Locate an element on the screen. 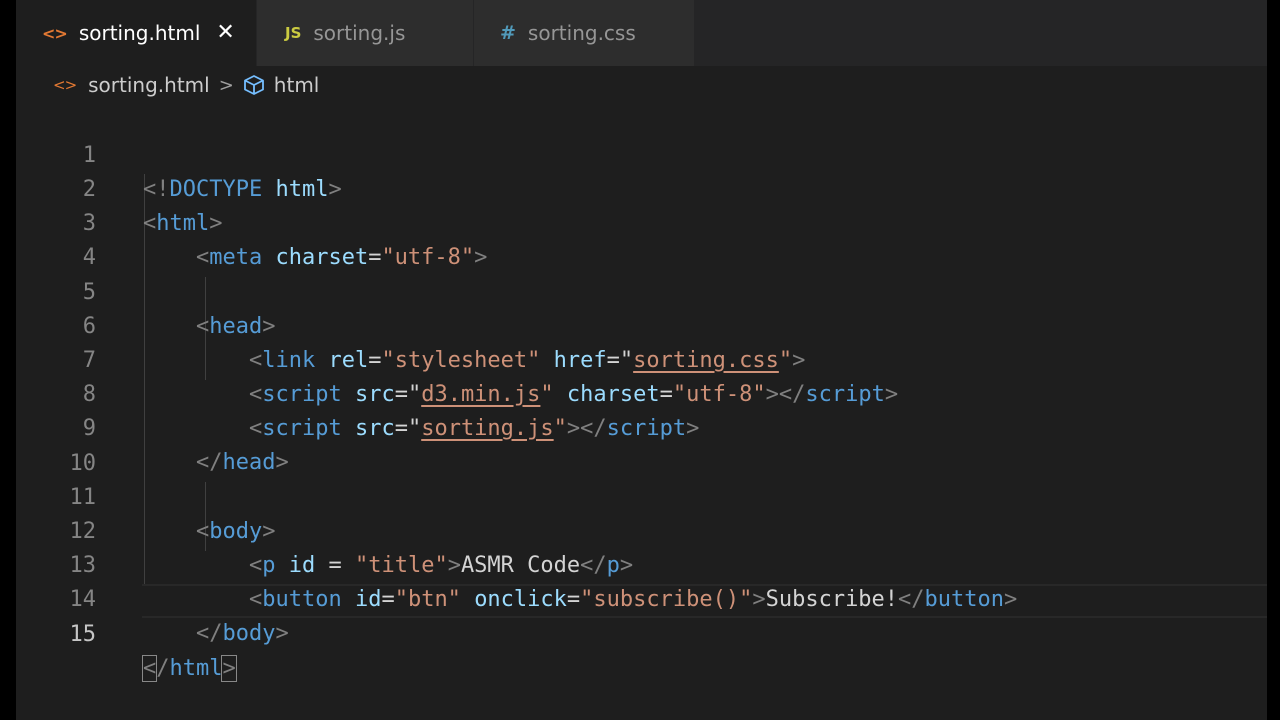 This screenshot has height=720, width=1280. line-number: 15 is located at coordinates (83, 634).